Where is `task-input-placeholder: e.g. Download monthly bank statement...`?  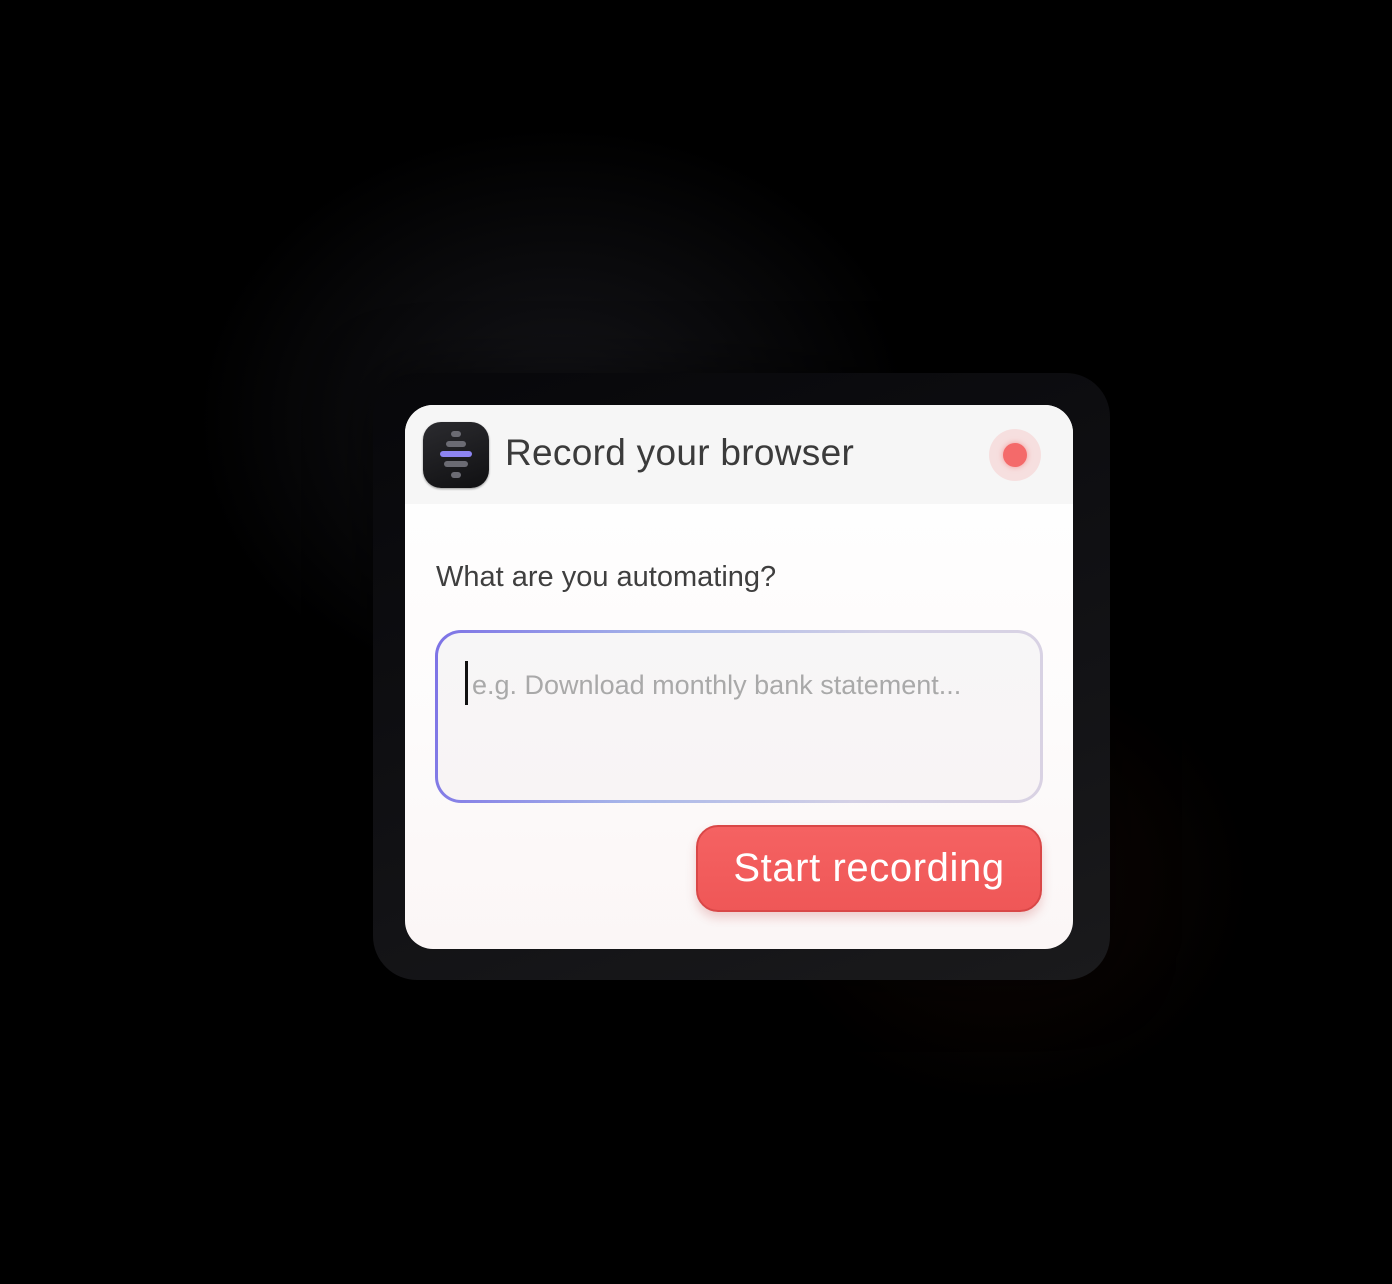
task-input-placeholder: e.g. Download monthly bank statement... is located at coordinates (717, 685).